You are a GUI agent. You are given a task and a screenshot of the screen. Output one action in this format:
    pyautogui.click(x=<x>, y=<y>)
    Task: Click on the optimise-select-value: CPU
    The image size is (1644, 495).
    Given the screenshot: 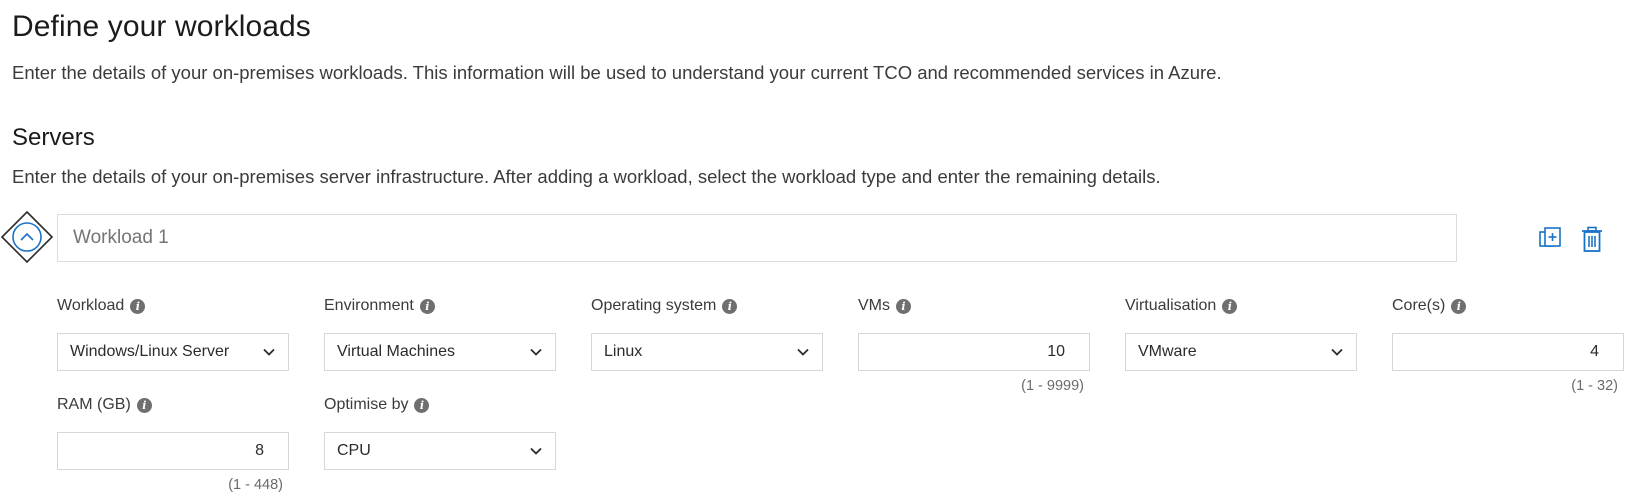 What is the action you would take?
    pyautogui.click(x=354, y=450)
    